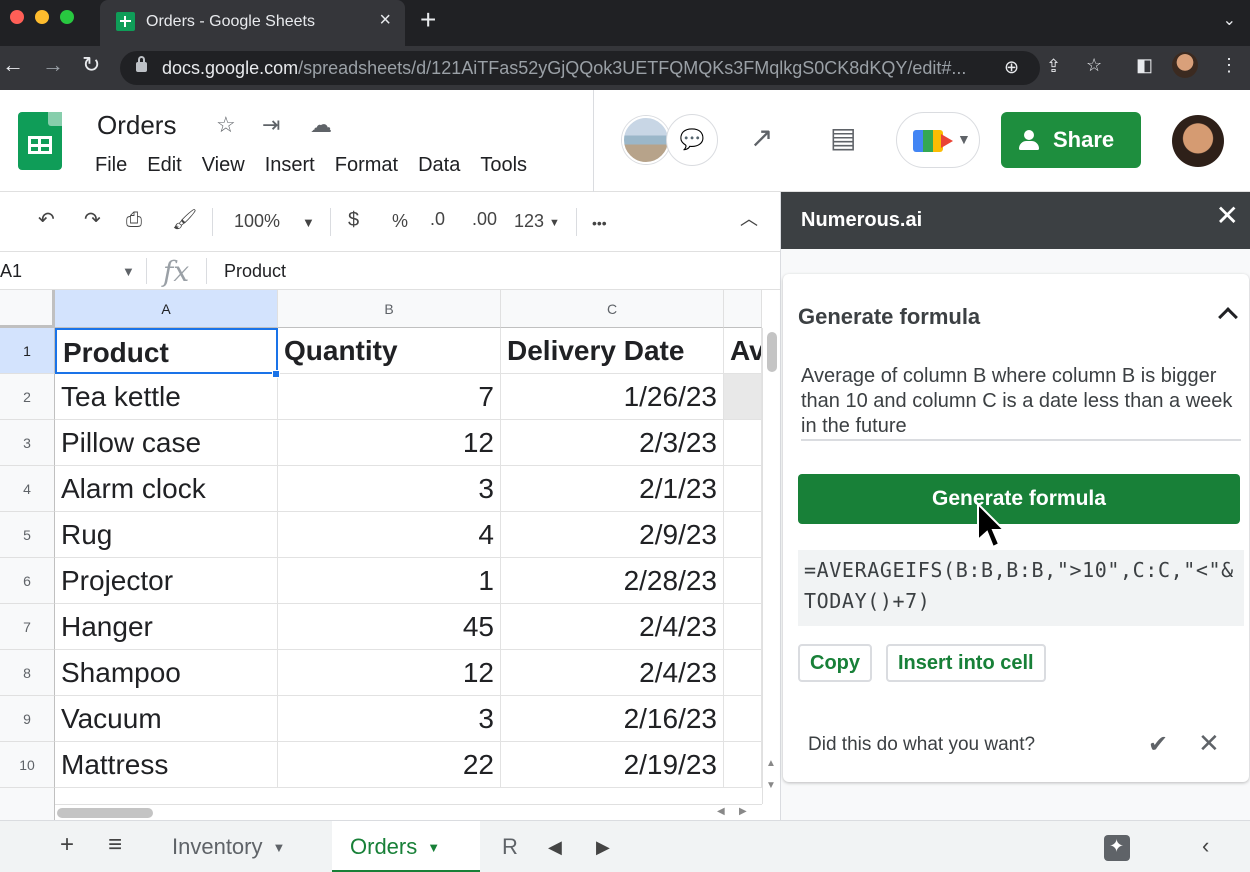 The image size is (1250, 872). Describe the element at coordinates (1209, 743) in the screenshot. I see `close-icon: ✕` at that location.